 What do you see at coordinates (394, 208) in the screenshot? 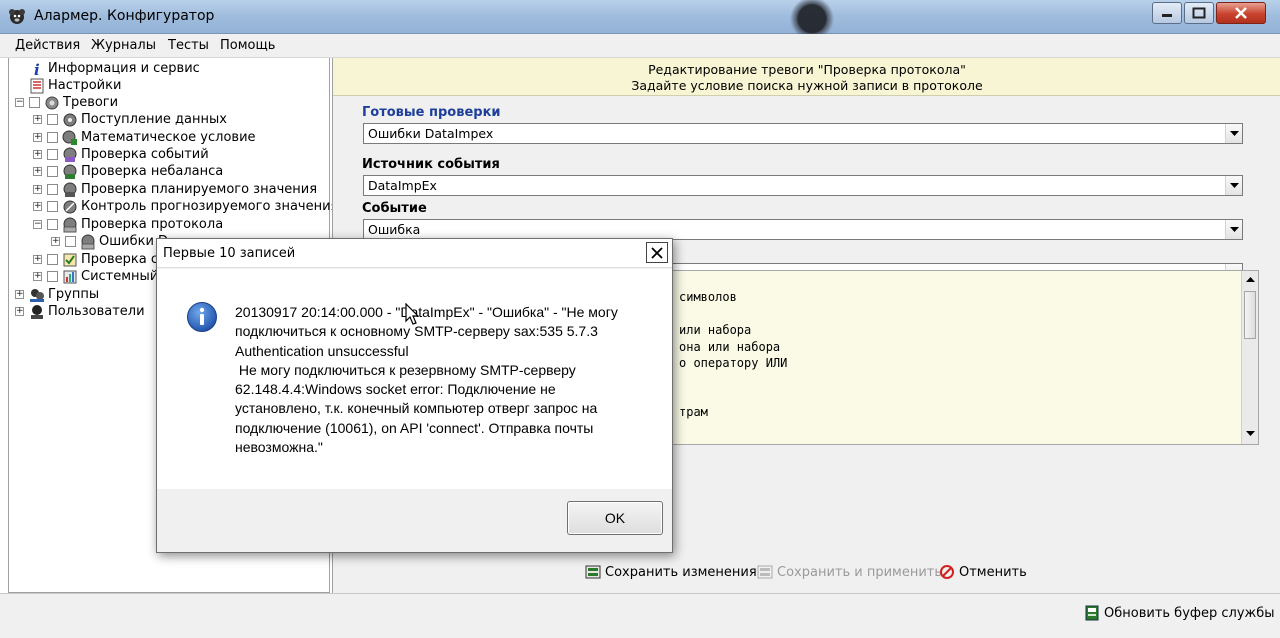
I see `event-label: Событие` at bounding box center [394, 208].